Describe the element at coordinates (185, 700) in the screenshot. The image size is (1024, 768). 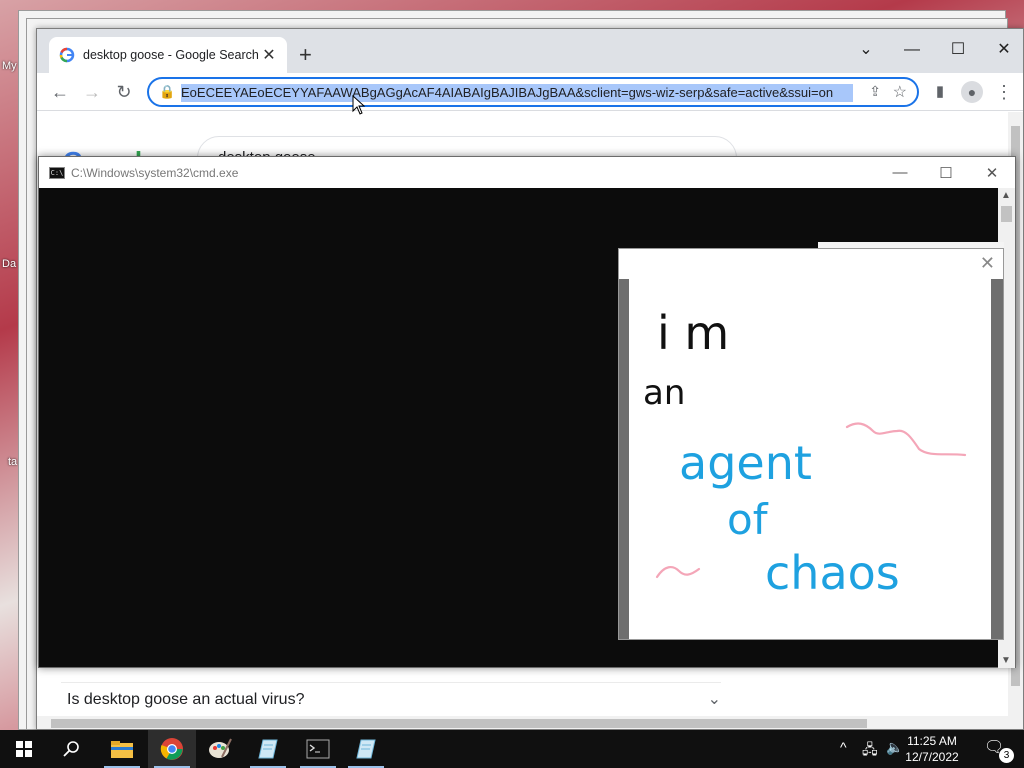
I see `faq-question: Is desktop goose an actual virus?` at that location.